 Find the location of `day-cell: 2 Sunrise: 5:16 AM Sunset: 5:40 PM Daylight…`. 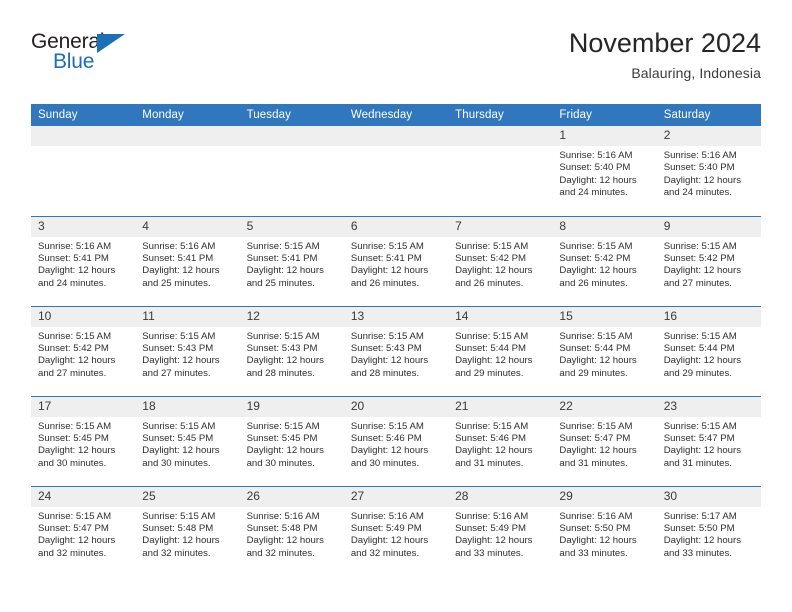

day-cell: 2 Sunrise: 5:16 AM Sunset: 5:40 PM Daylight… is located at coordinates (708, 171).